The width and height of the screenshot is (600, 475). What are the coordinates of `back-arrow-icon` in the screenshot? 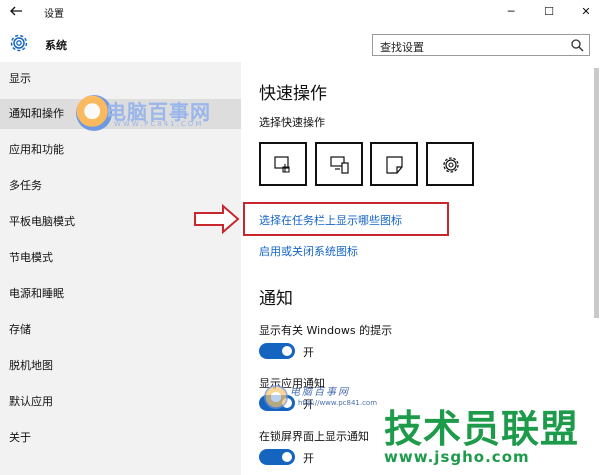 It's located at (18, 12).